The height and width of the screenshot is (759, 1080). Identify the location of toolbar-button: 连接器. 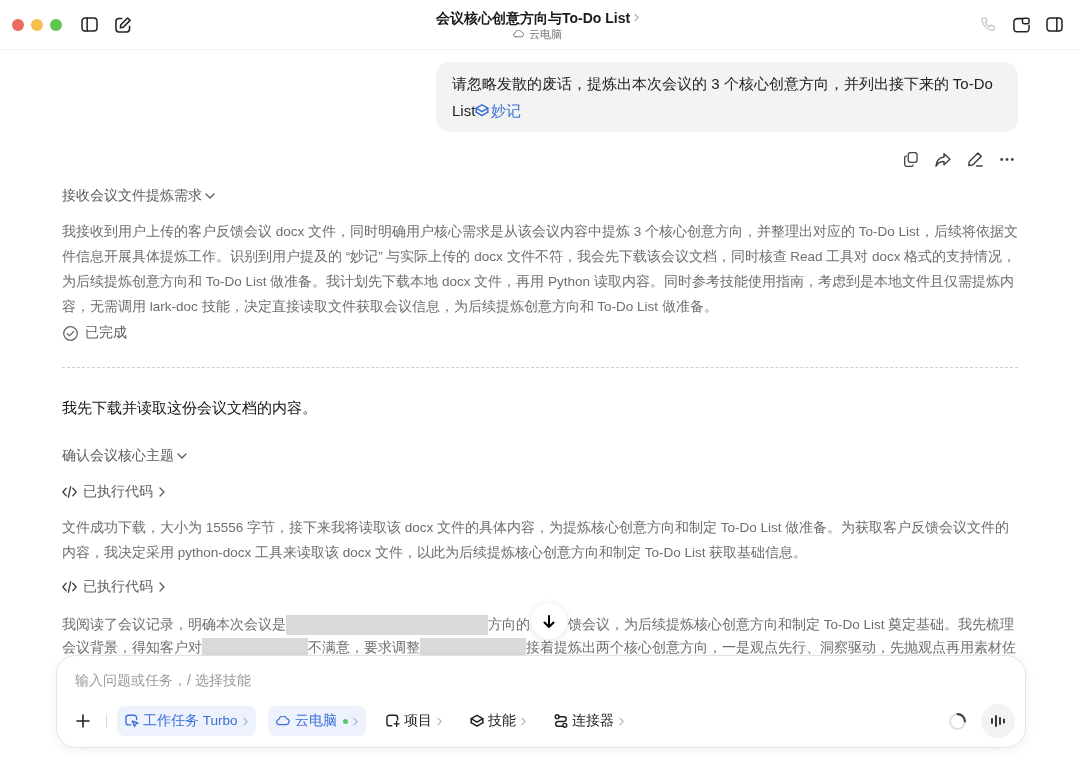
(588, 721).